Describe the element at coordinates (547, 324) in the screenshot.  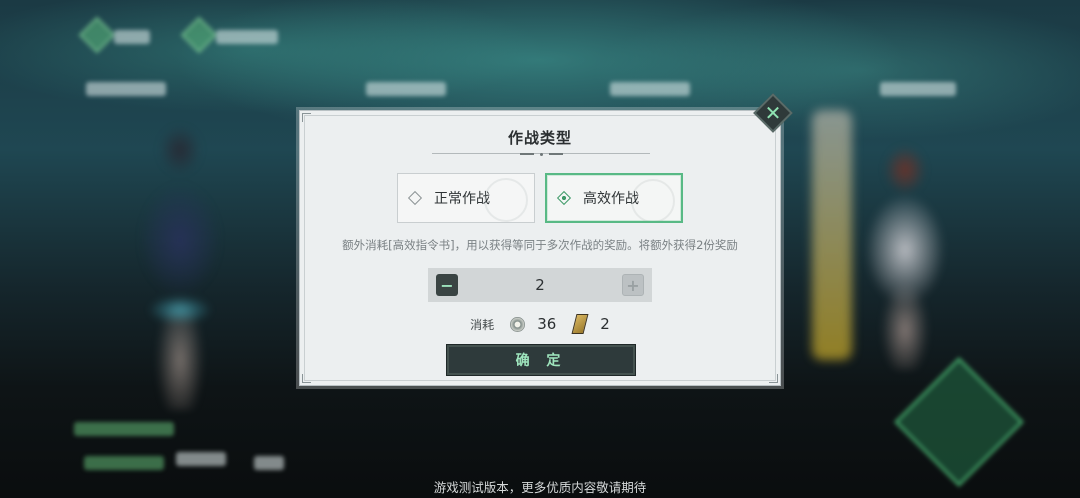
I see `coin-amount: 36` at that location.